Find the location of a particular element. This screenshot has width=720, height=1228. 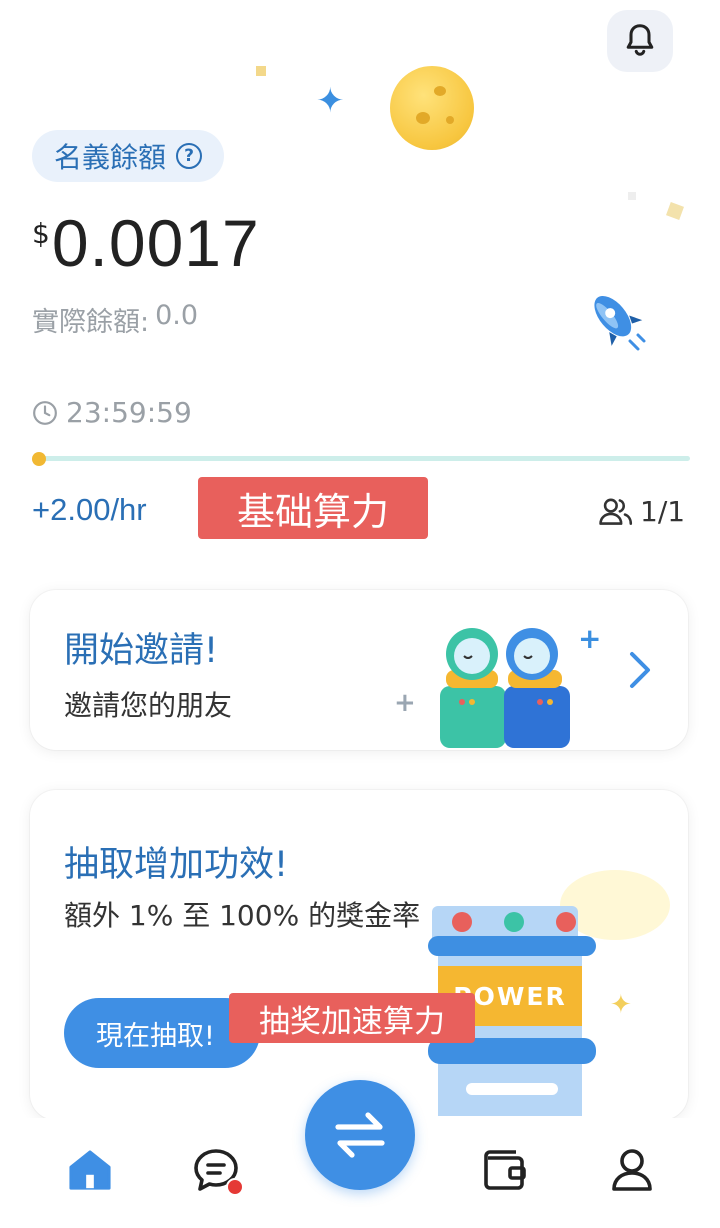

profile-icon is located at coordinates (632, 1170).